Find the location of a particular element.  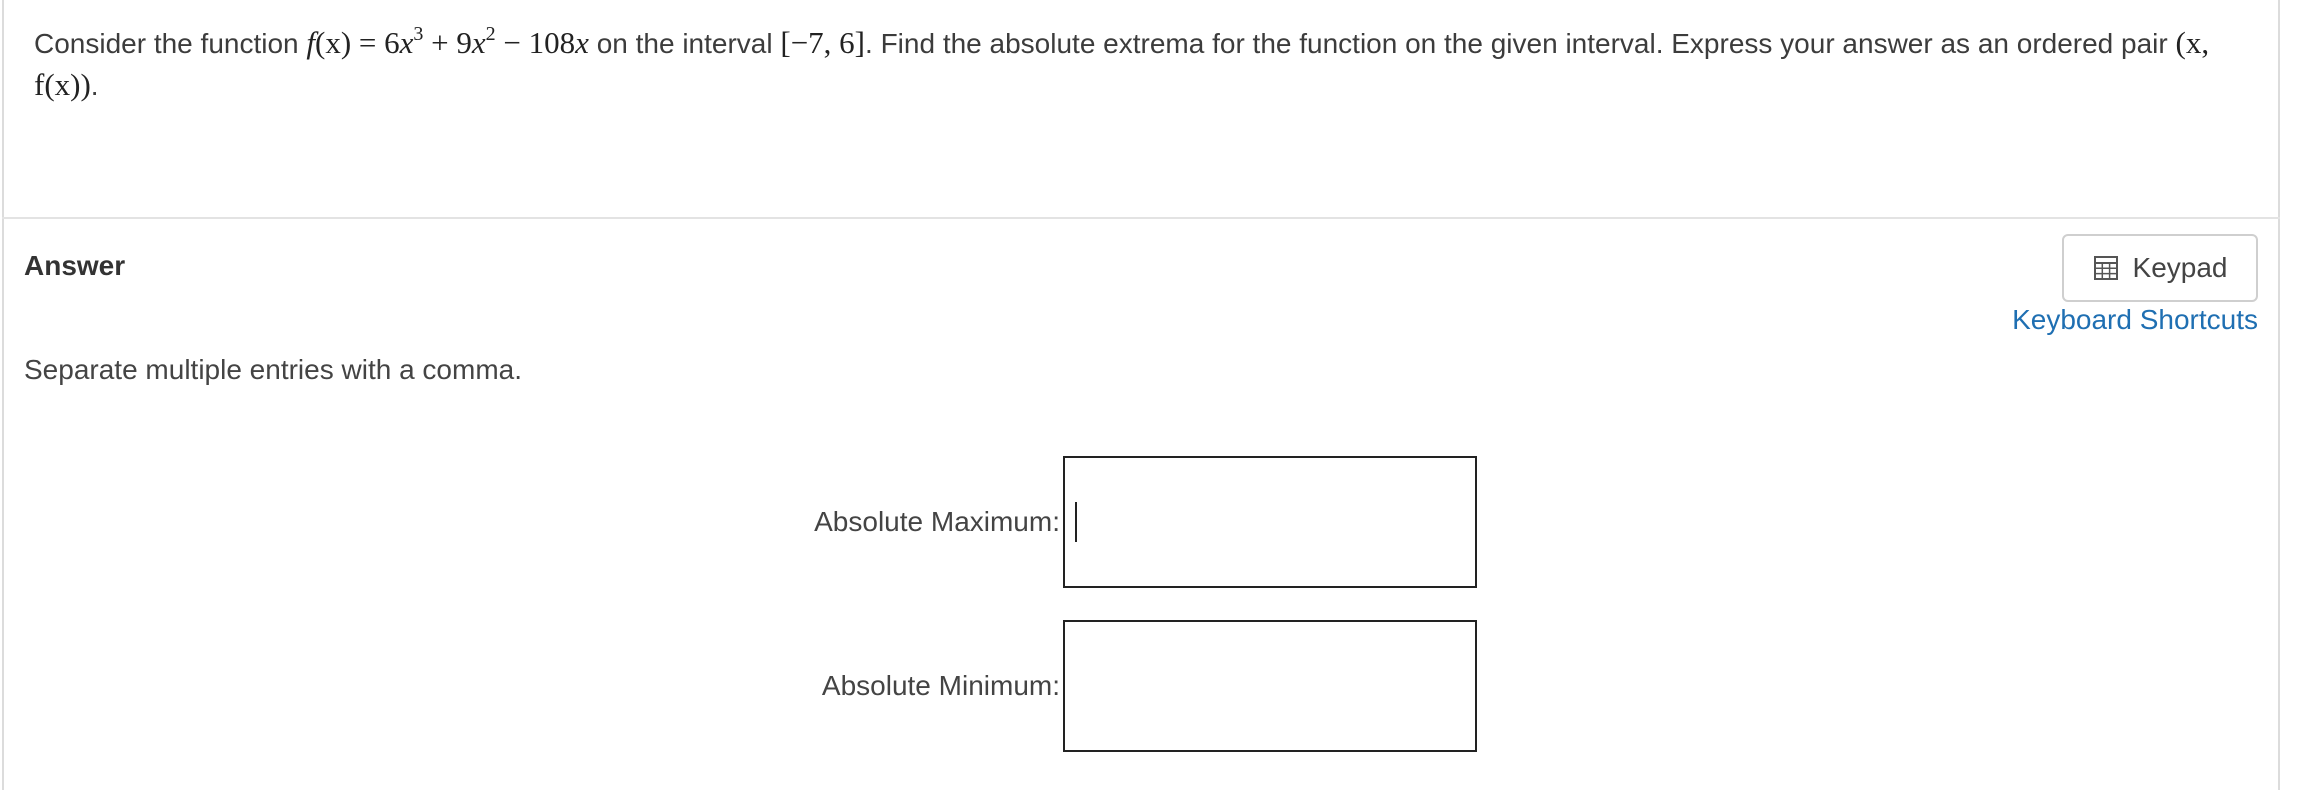

interval-expression: [−7, 6] is located at coordinates (823, 42).